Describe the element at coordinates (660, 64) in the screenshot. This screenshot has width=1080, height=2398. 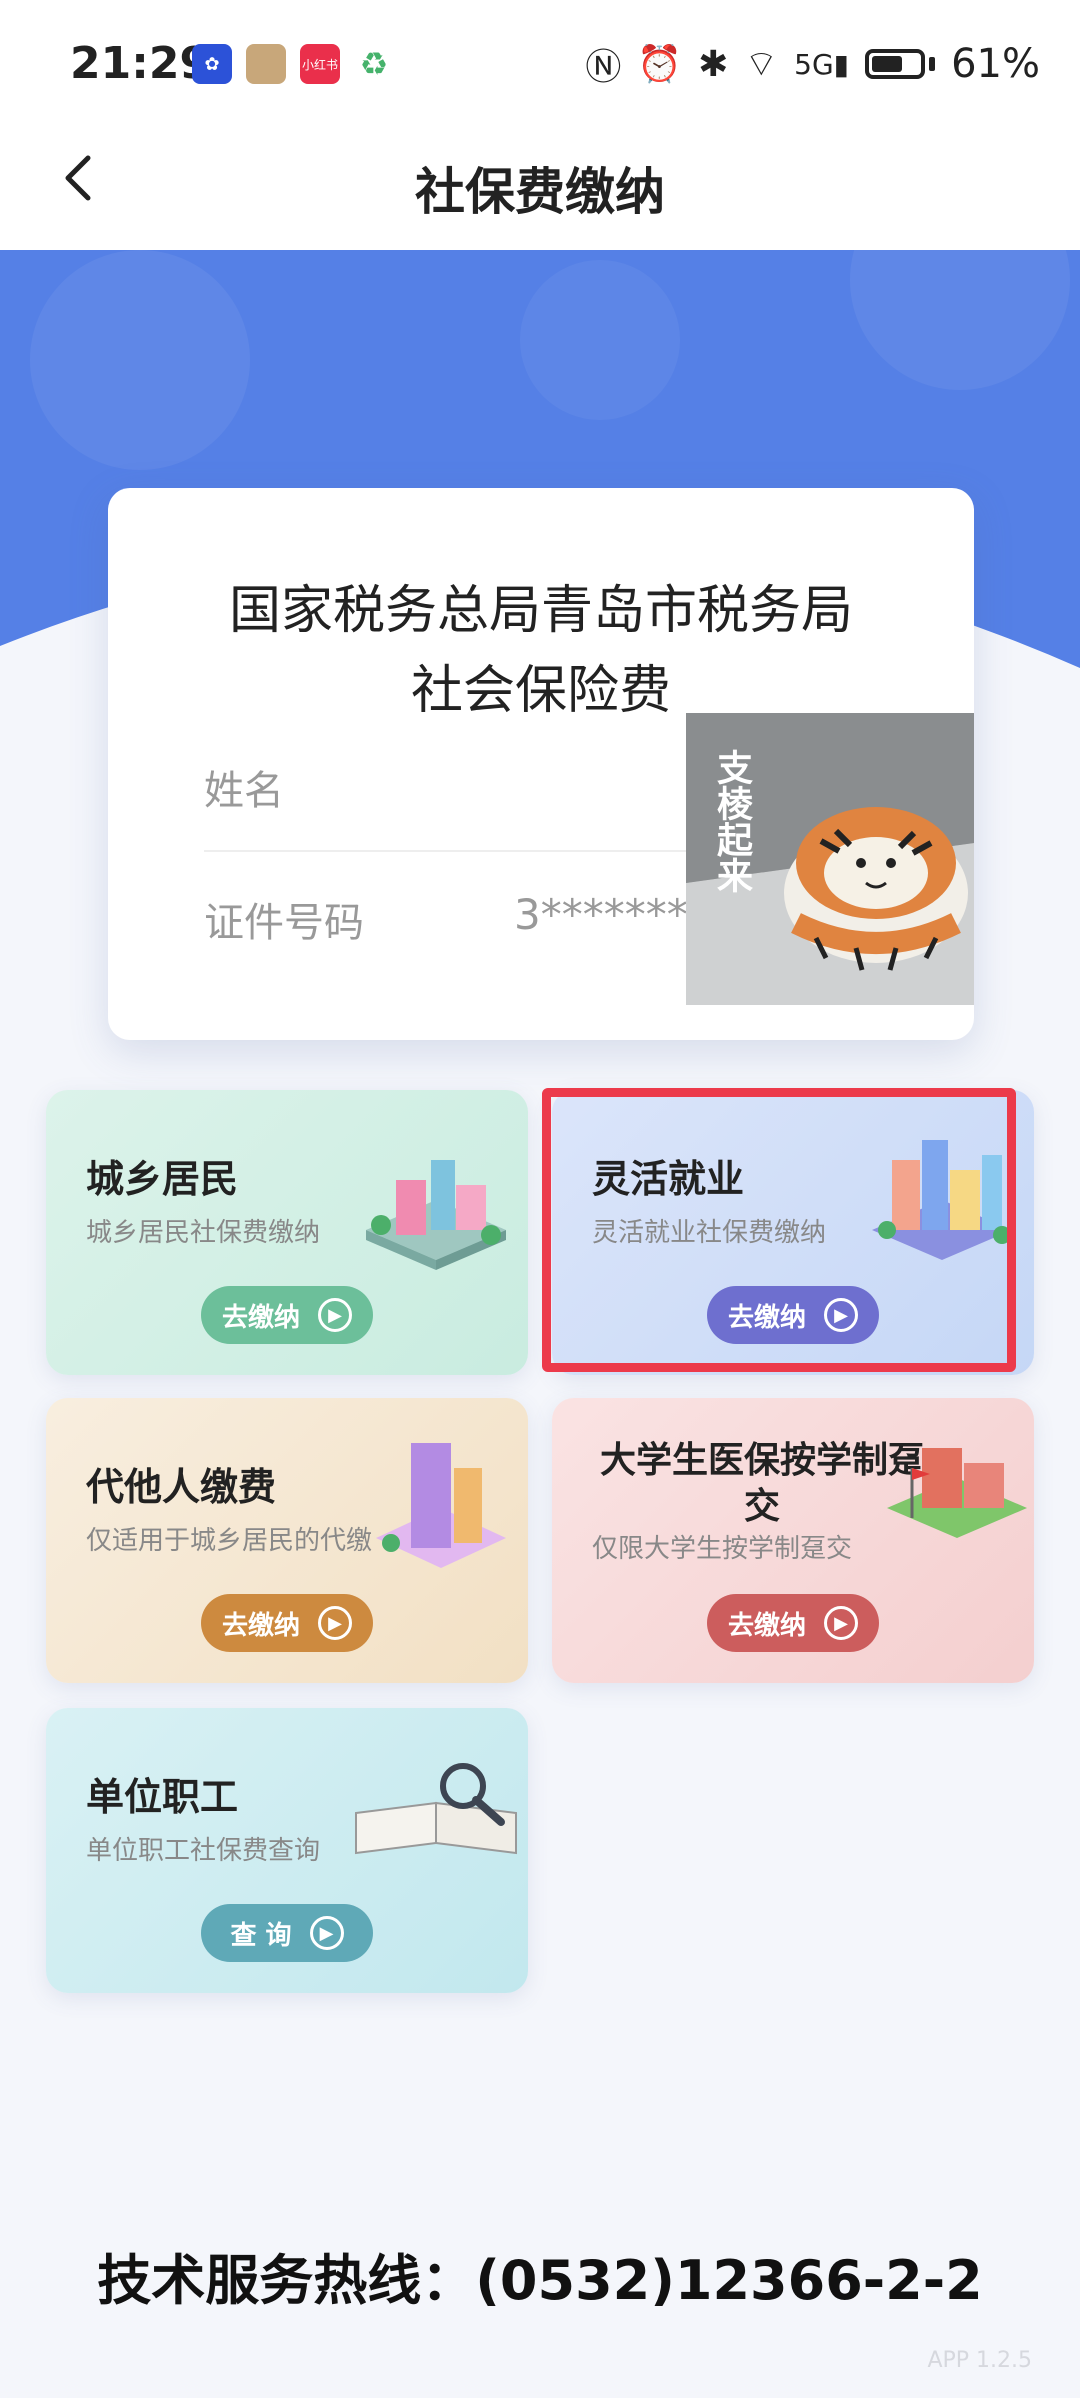
I see `alarm-icon: ⏰` at that location.